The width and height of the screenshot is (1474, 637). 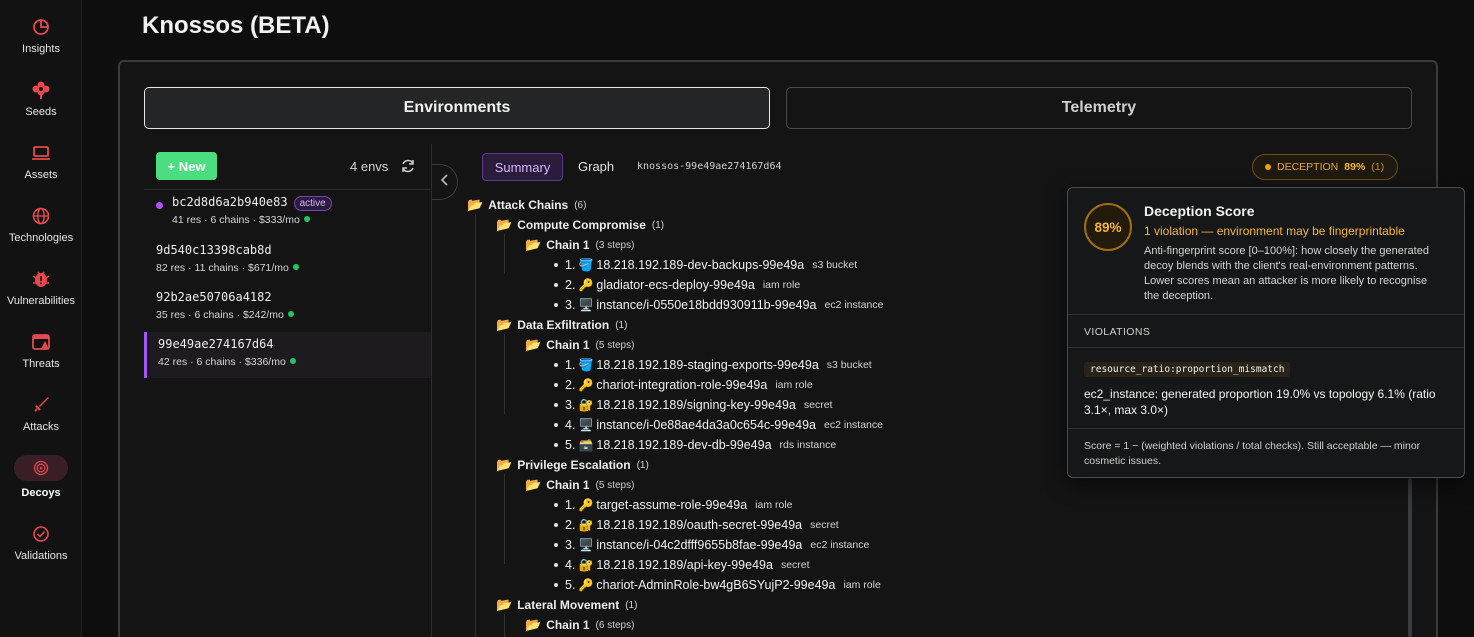 What do you see at coordinates (561, 325) in the screenshot?
I see `tree-group: 📂 Data Exfiltration (1)` at bounding box center [561, 325].